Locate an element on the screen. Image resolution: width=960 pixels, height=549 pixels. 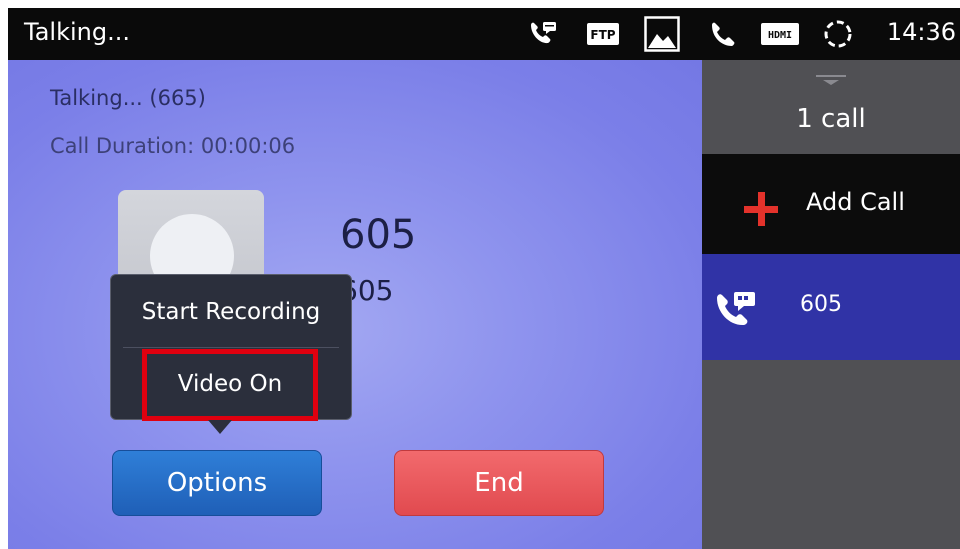
options-menu: Start Recording Video On is located at coordinates (231, 347).